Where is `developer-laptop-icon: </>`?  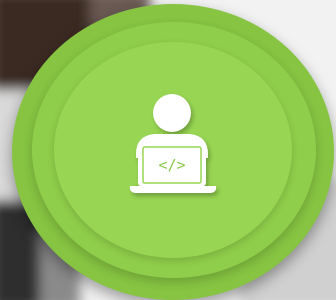 developer-laptop-icon: </> is located at coordinates (174, 141).